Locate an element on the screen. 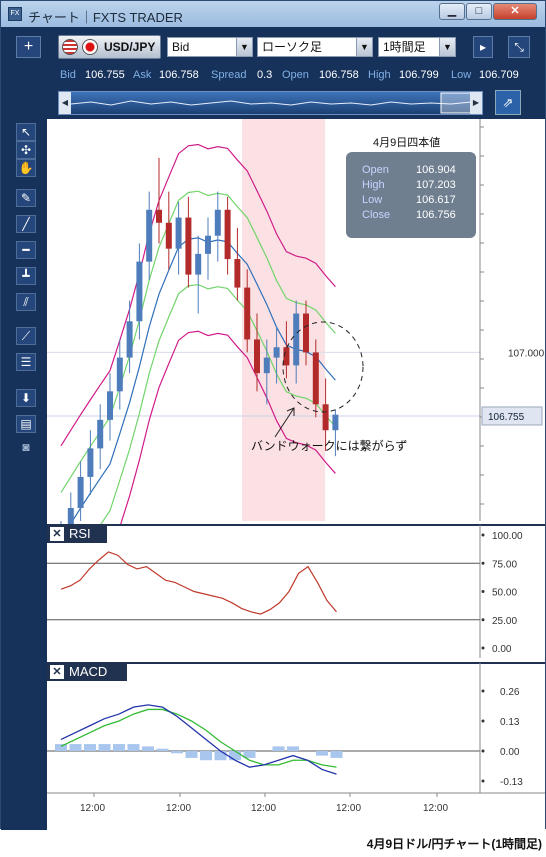  high-label: High is located at coordinates (379, 75).